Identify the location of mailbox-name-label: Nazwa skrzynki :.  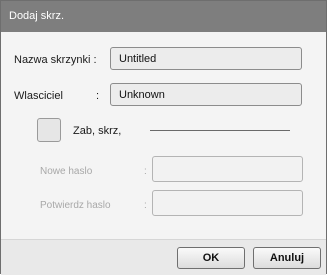
(55, 60).